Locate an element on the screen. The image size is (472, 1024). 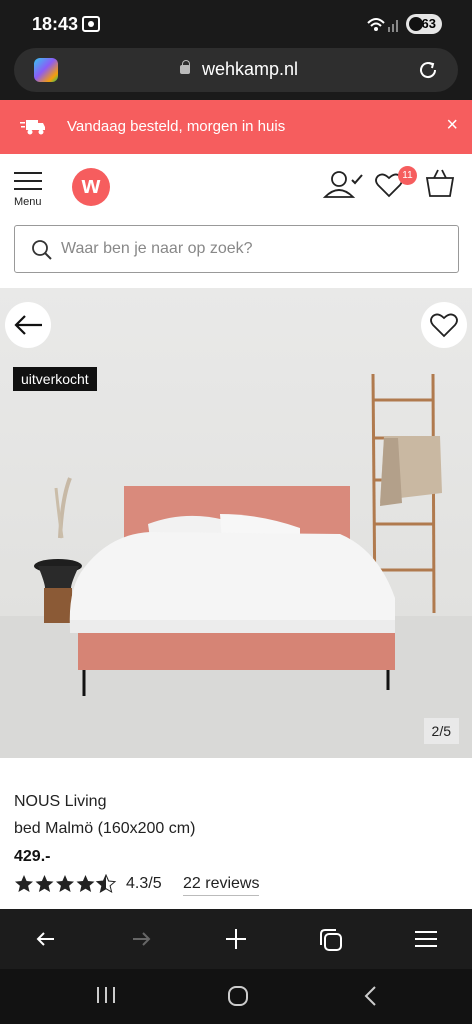
product-price: 429.- is located at coordinates (32, 856).